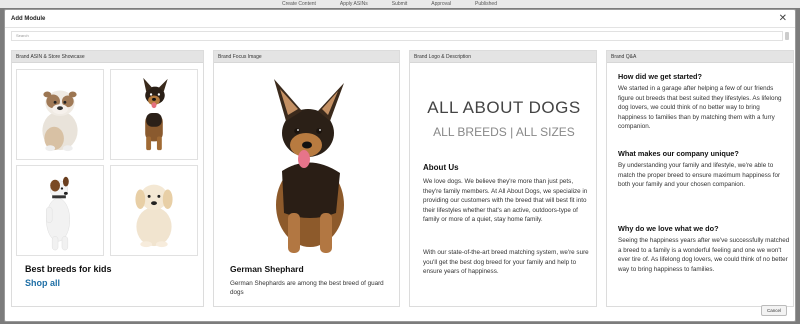 The height and width of the screenshot is (324, 800). What do you see at coordinates (441, 167) in the screenshot?
I see `about-heading: About Us` at bounding box center [441, 167].